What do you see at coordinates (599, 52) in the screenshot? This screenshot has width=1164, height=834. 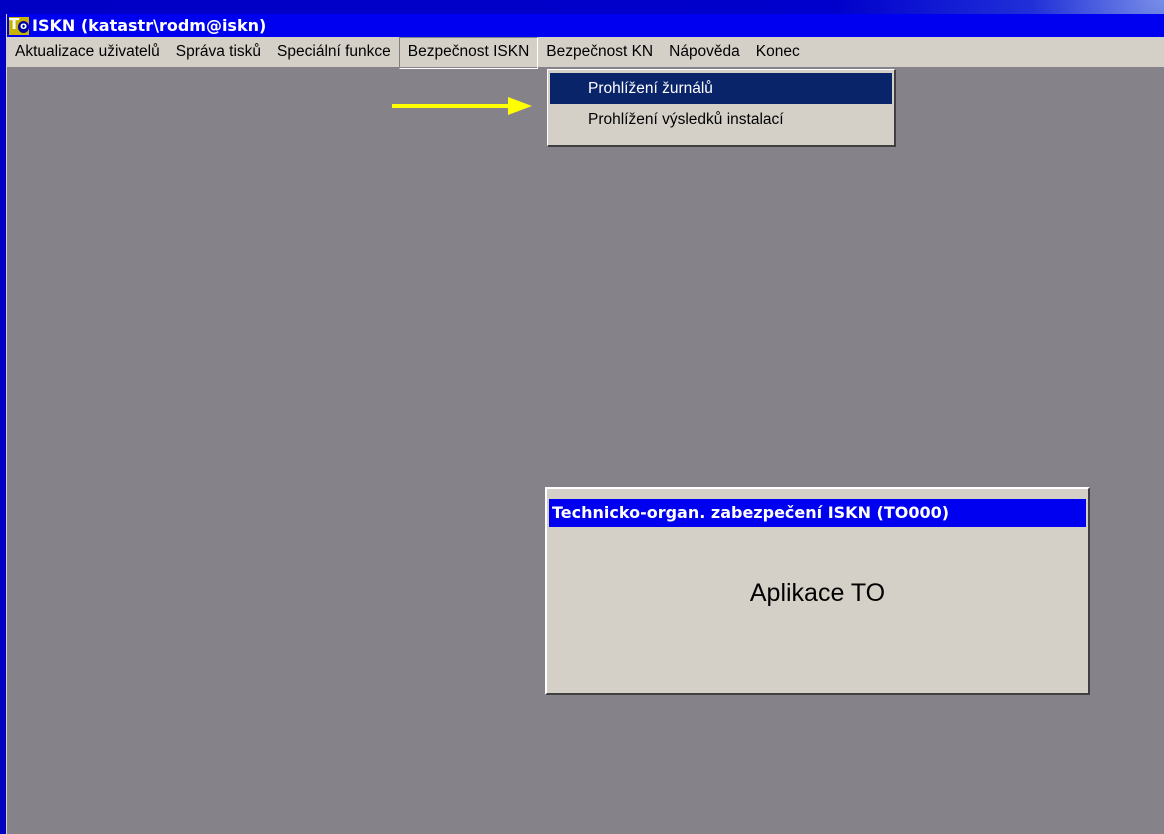 I see `menu-bezpecnost-kn: Bezpečnost KN` at bounding box center [599, 52].